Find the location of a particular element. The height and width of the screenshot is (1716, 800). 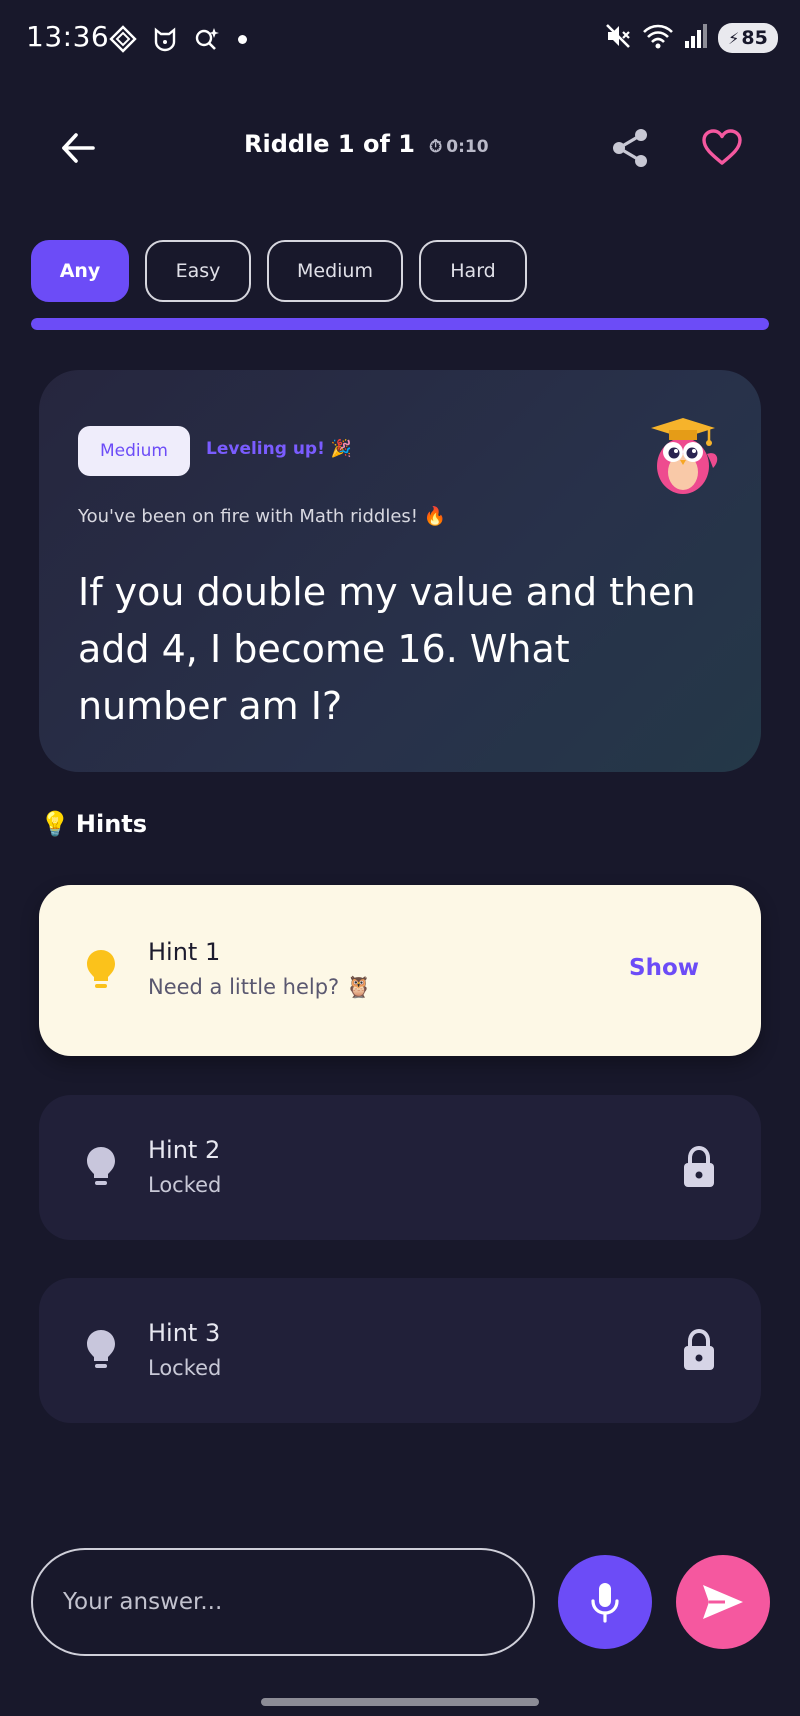

send-icon is located at coordinates (723, 1602).